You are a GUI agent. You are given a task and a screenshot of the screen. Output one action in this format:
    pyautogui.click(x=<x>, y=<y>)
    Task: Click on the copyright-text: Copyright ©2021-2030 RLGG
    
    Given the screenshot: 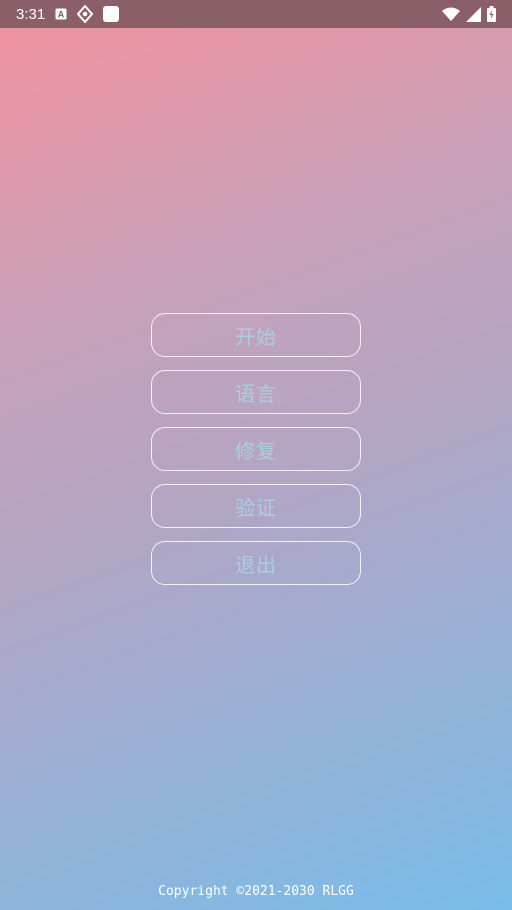 What is the action you would take?
    pyautogui.click(x=256, y=891)
    